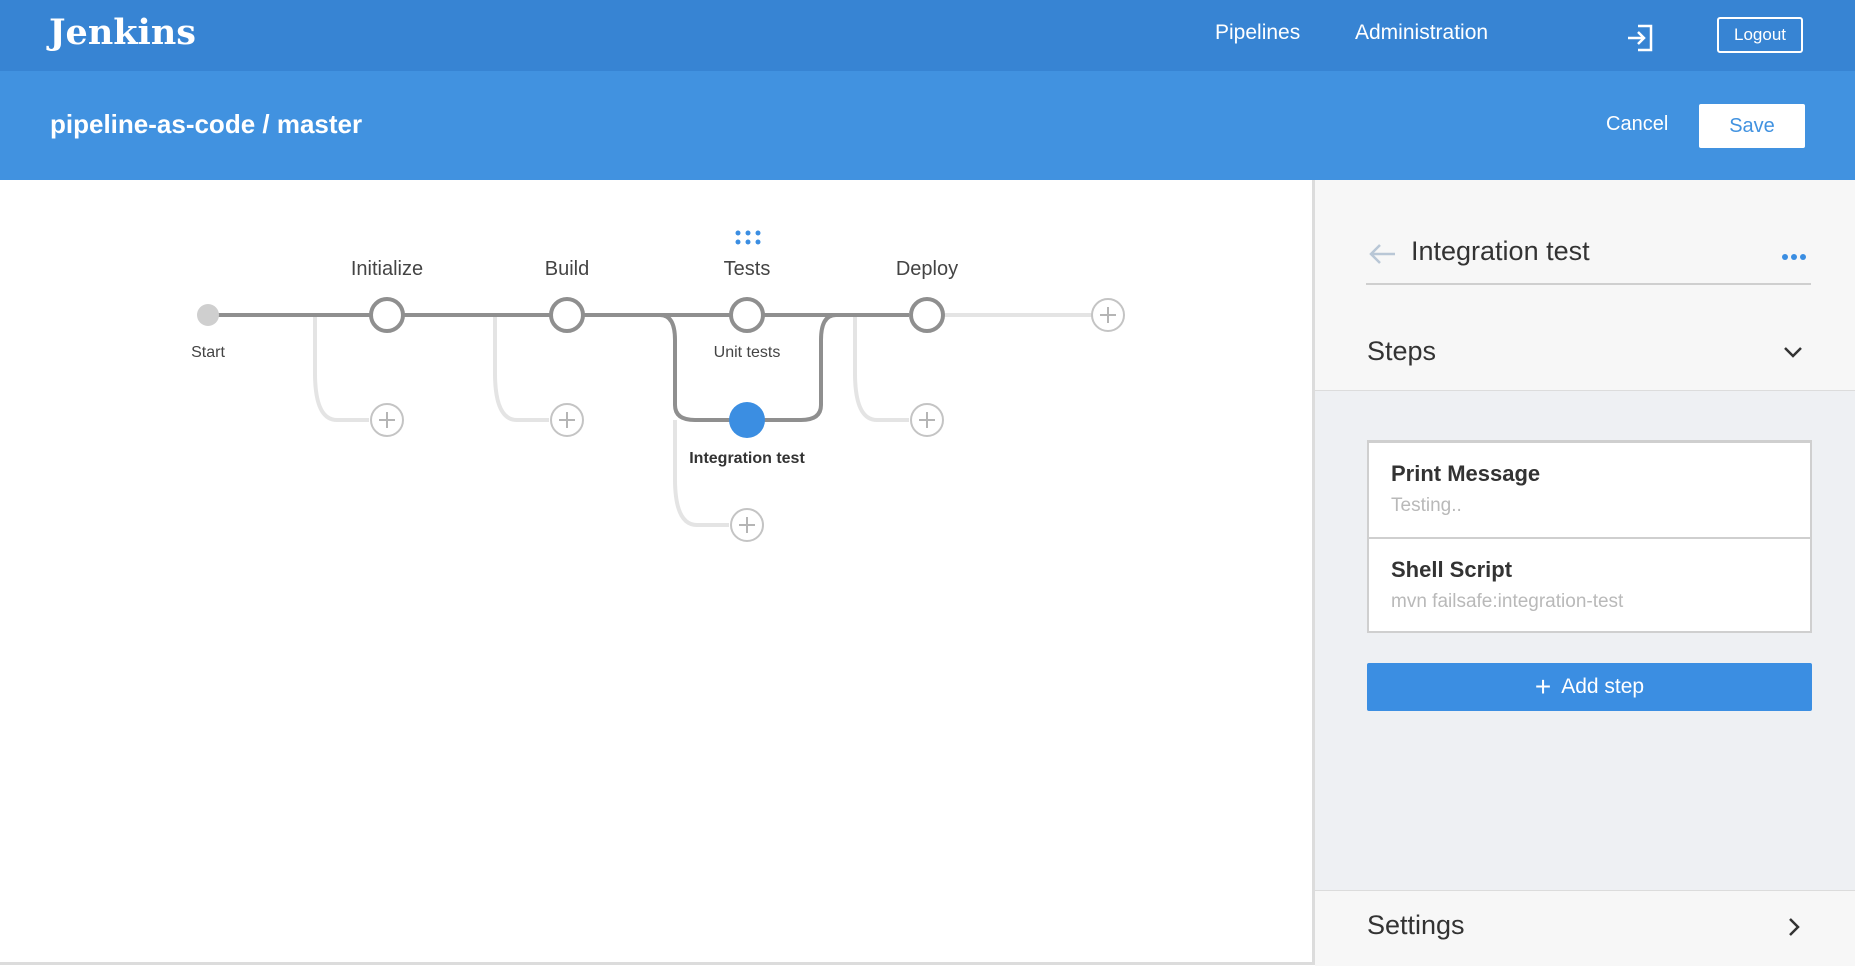 The width and height of the screenshot is (1855, 966). I want to click on stage-node-build-target, so click(567, 315).